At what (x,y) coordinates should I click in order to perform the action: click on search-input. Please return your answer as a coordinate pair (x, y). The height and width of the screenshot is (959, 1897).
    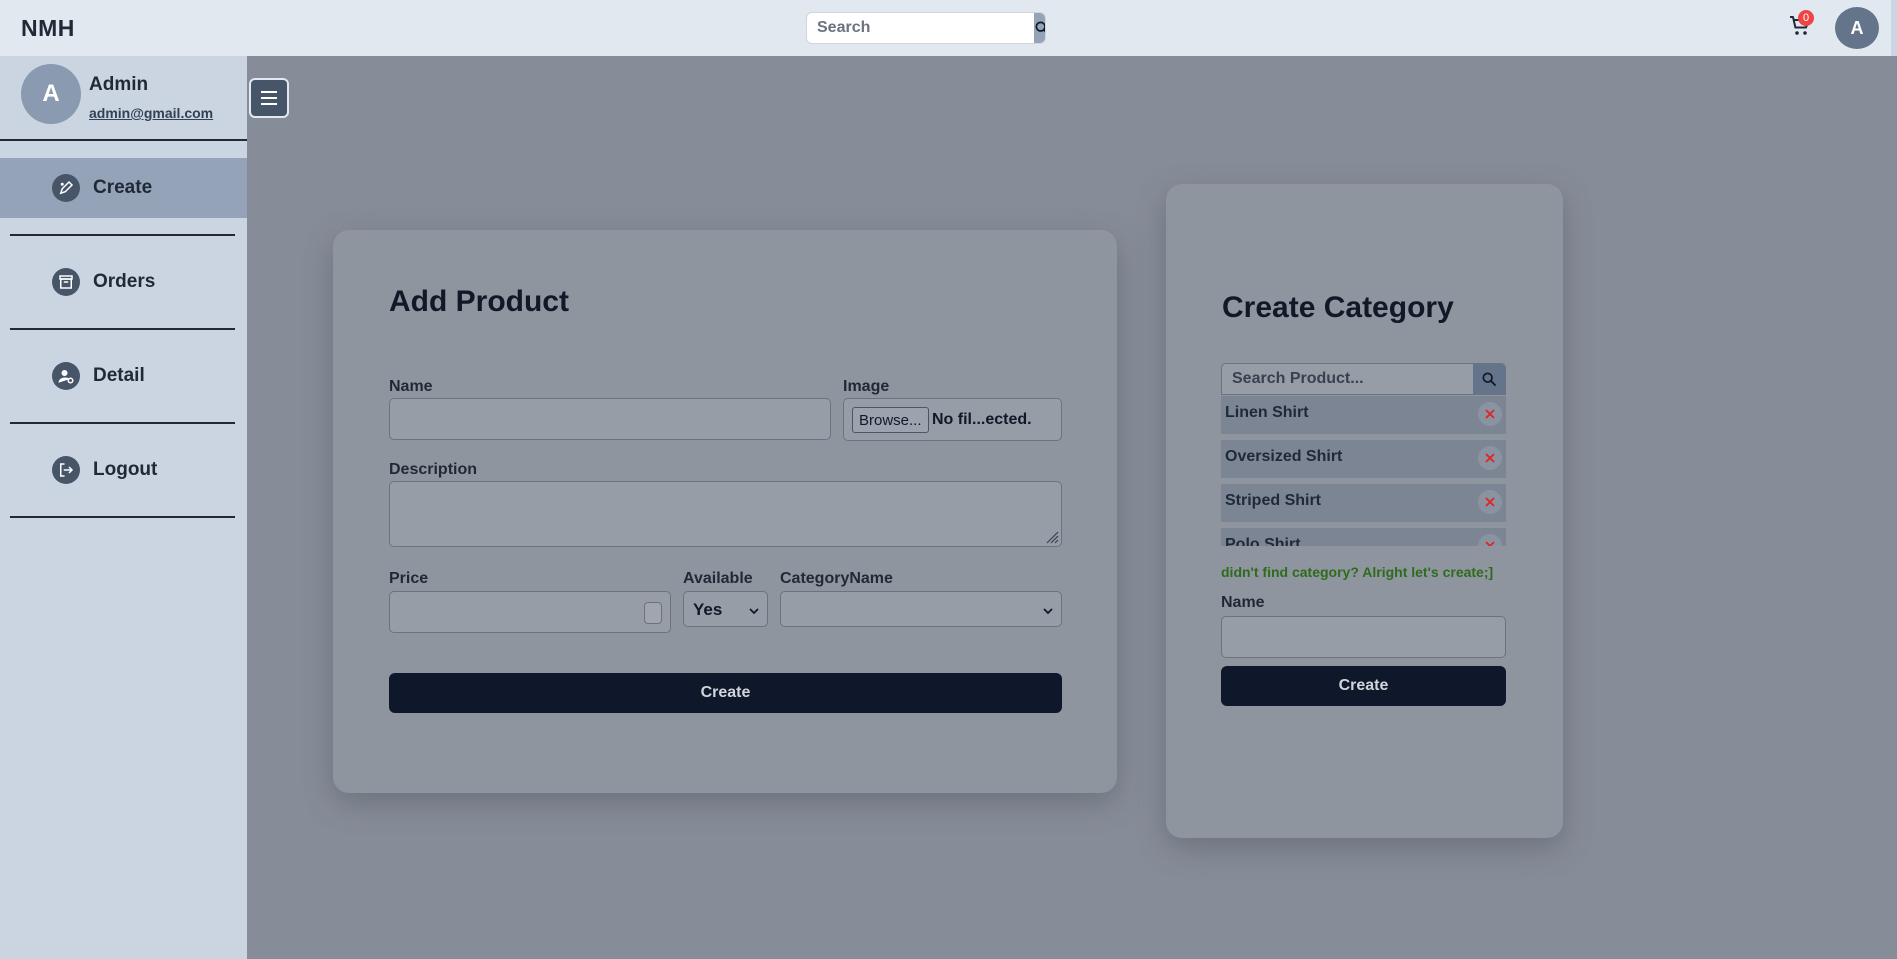
    Looking at the image, I should click on (920, 28).